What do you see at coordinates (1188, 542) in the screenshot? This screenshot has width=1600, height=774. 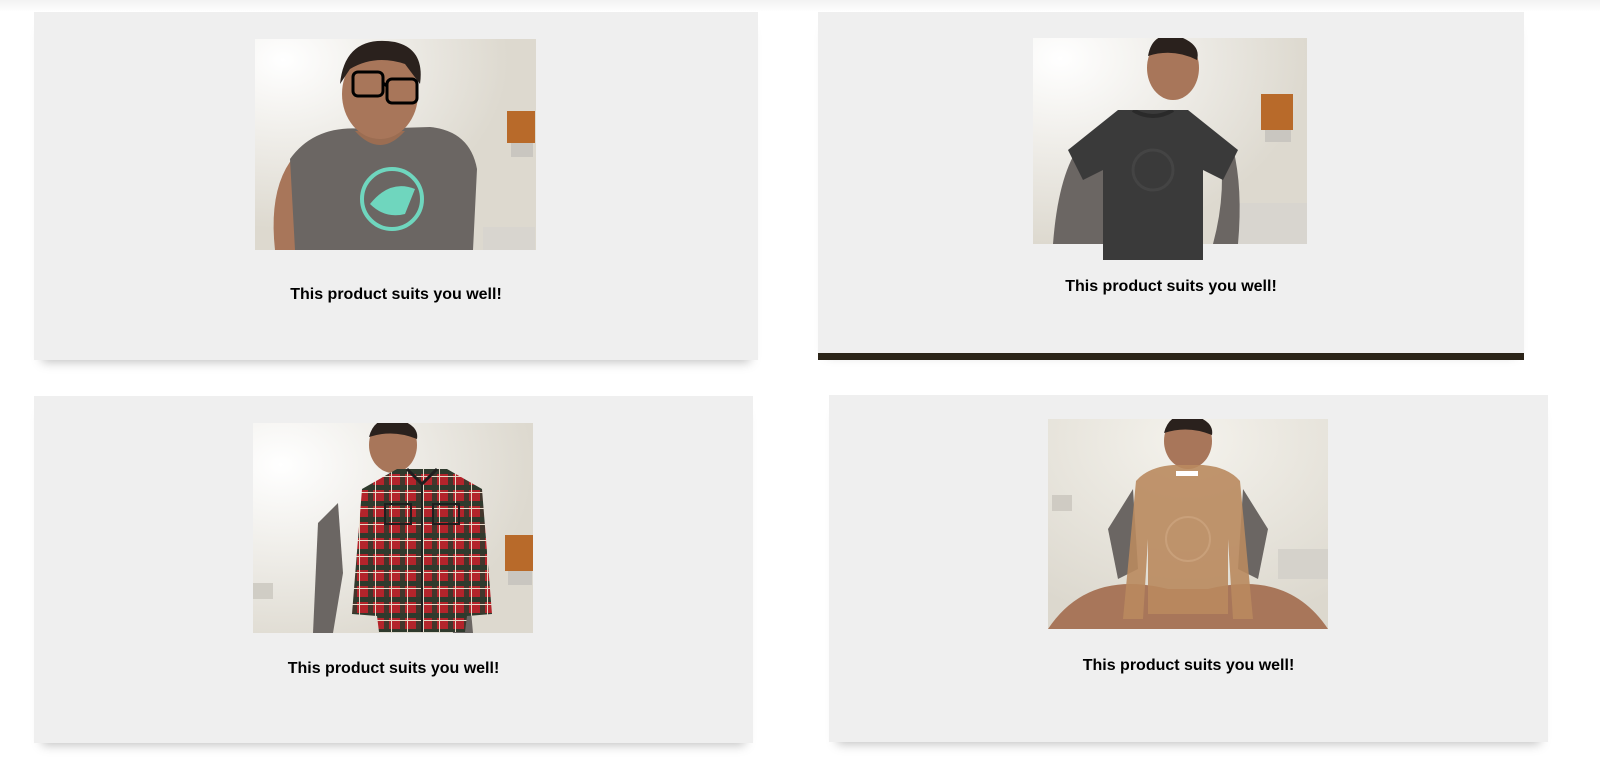 I see `sweater-overlay-icon` at bounding box center [1188, 542].